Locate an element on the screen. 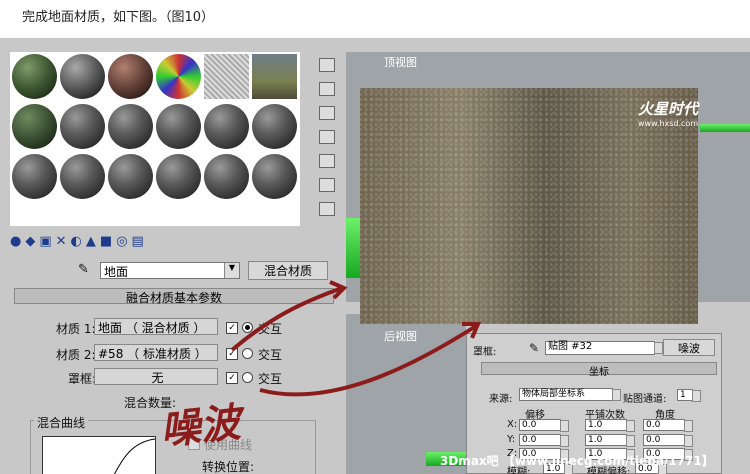 The width and height of the screenshot is (750, 474). watermark: 3Dmax吧 【www.linecg.com/tieba/1771】 is located at coordinates (577, 461).